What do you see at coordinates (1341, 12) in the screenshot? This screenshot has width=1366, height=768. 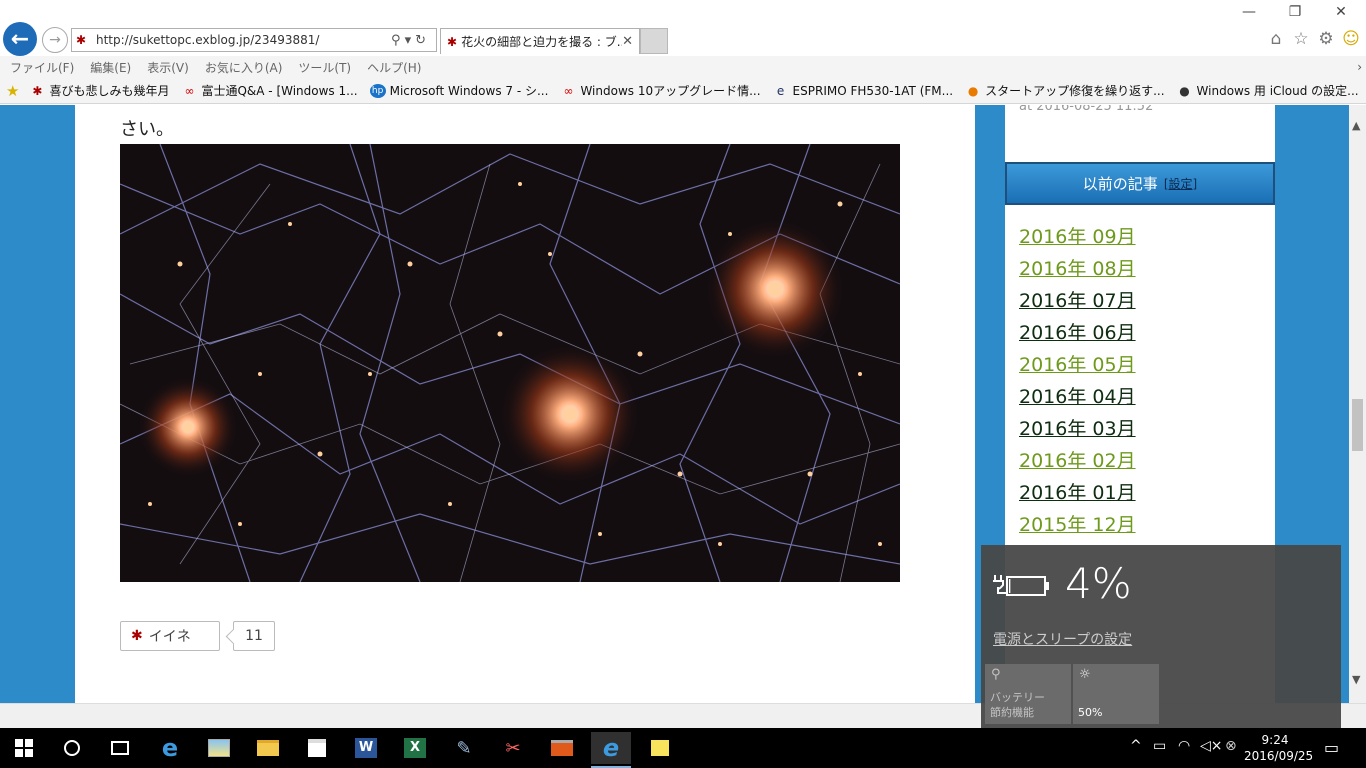 I see `close-window-icon: ✕` at bounding box center [1341, 12].